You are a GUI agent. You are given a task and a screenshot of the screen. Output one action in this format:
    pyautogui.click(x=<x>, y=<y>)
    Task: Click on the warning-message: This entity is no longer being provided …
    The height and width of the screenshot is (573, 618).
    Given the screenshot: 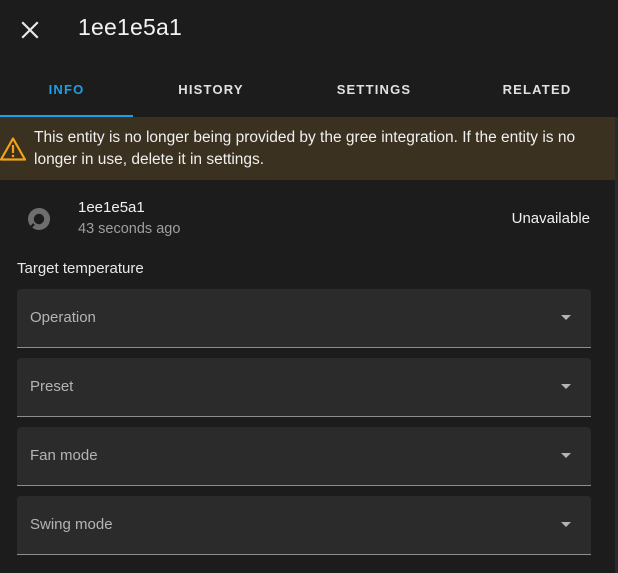 What is the action you would take?
    pyautogui.click(x=305, y=148)
    